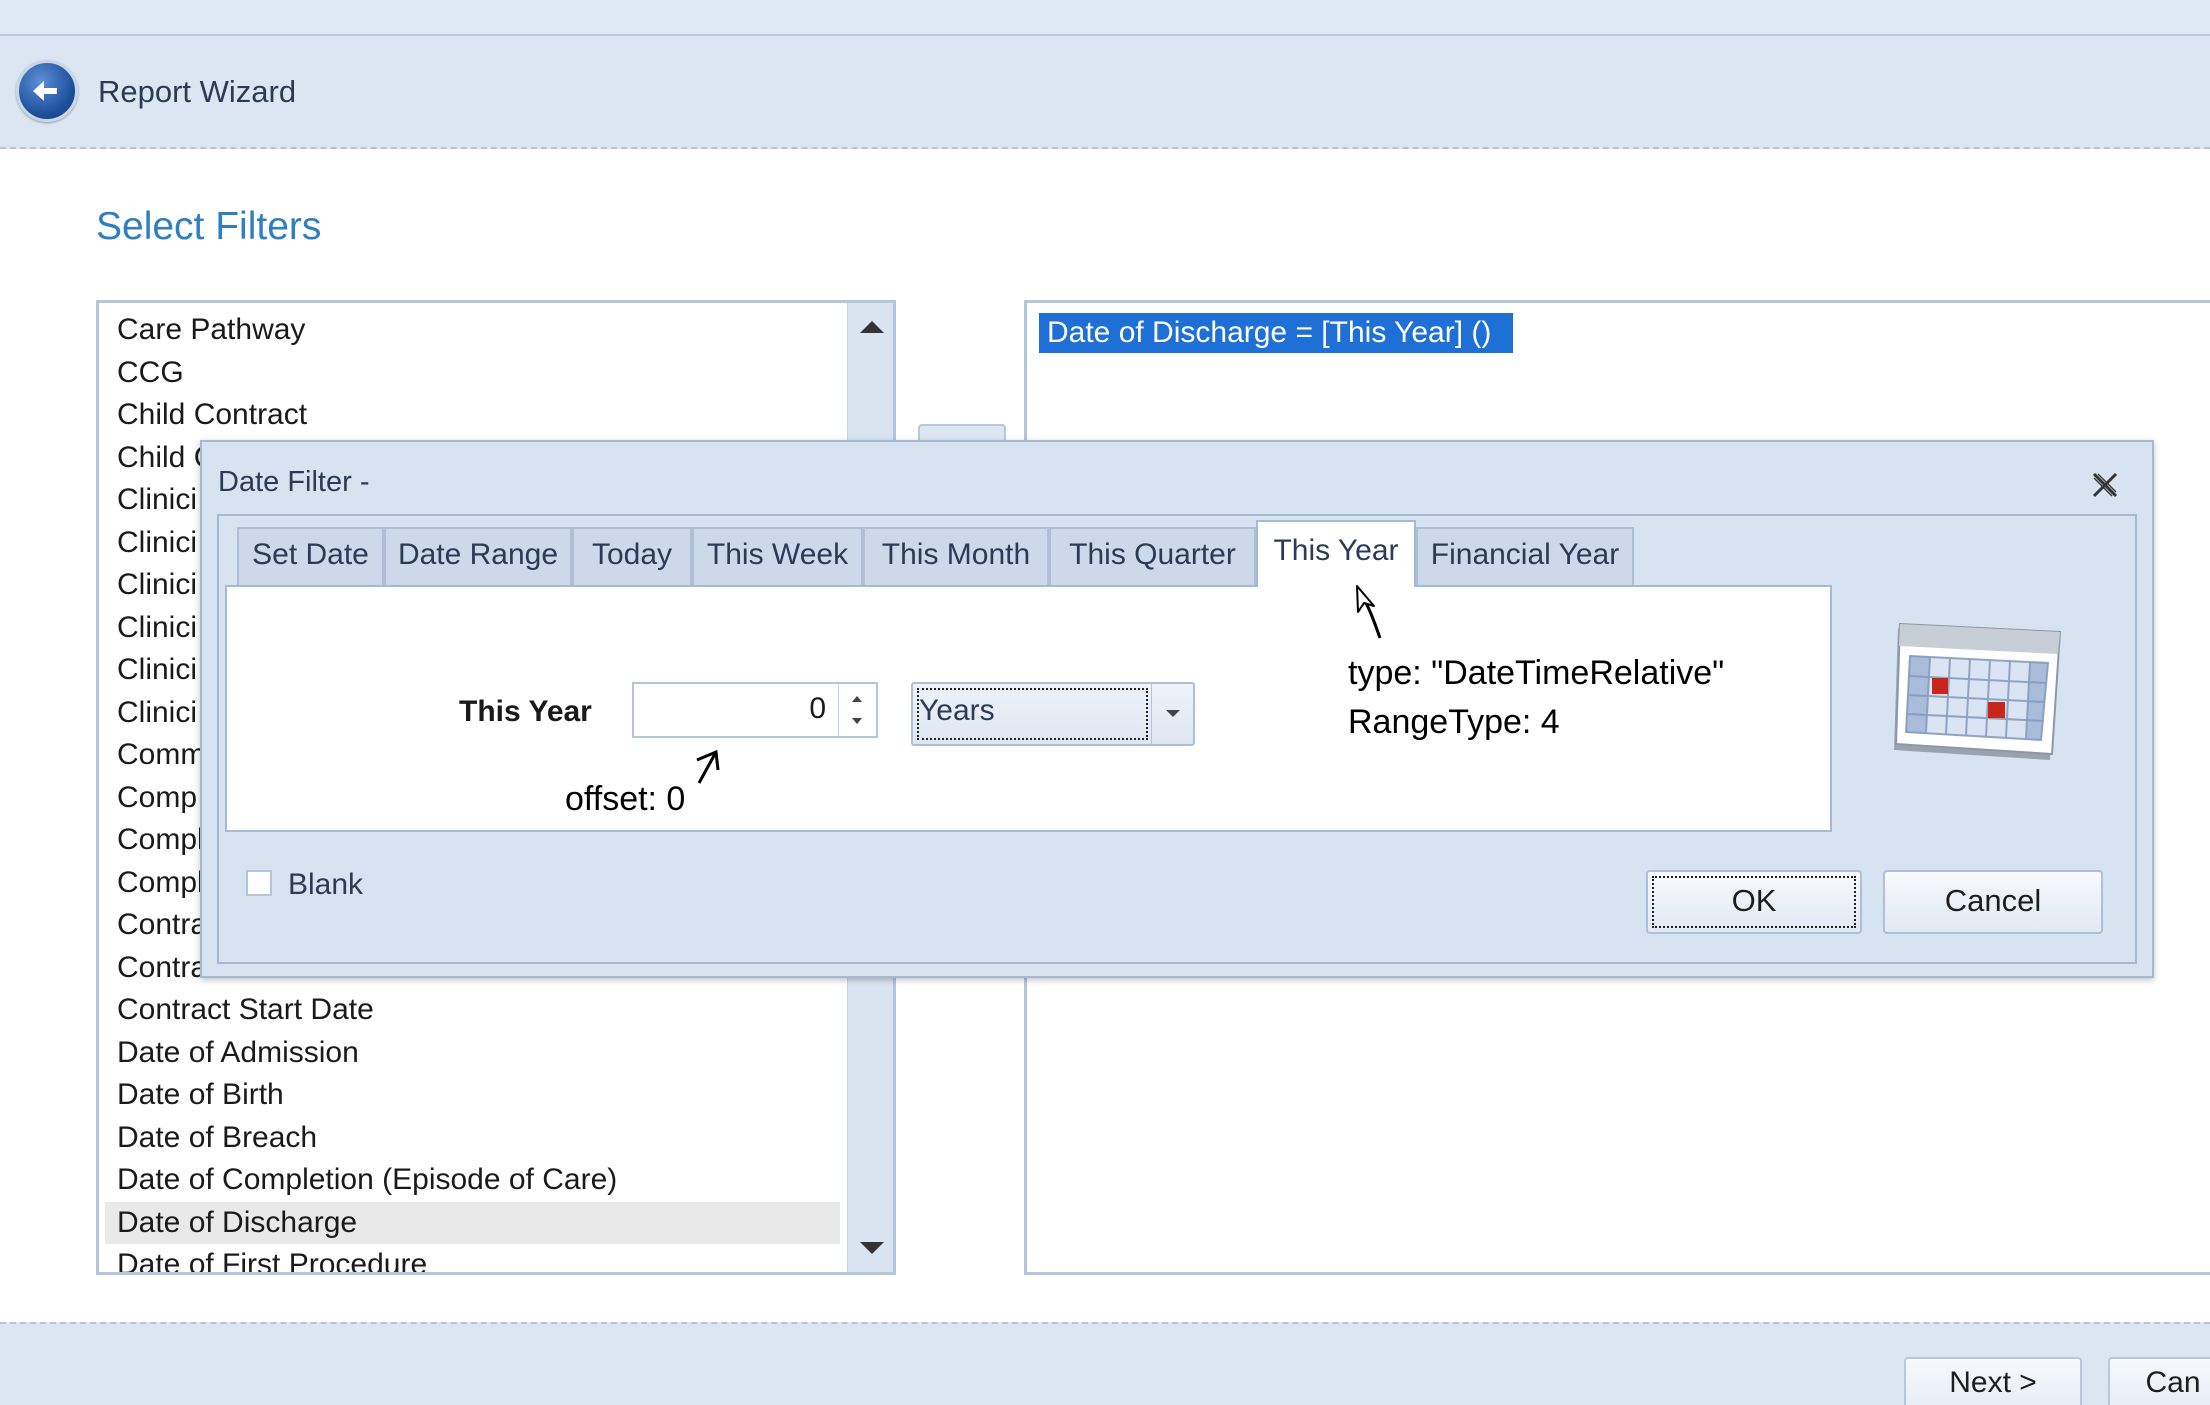 The width and height of the screenshot is (2210, 1405). Describe the element at coordinates (1536, 673) in the screenshot. I see `annotation-type: type: "DateTimeRelative"` at that location.